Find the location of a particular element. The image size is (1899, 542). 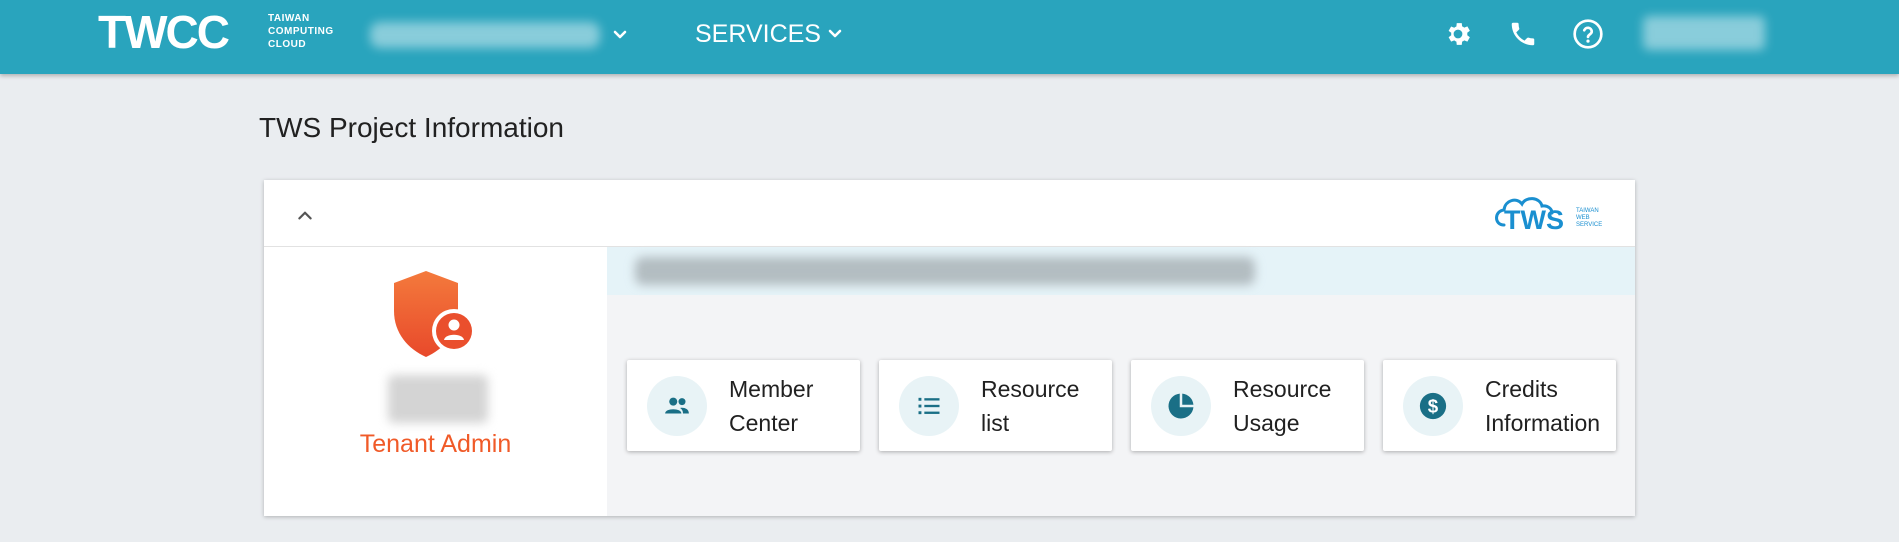

project-name-redacted is located at coordinates (485, 35).